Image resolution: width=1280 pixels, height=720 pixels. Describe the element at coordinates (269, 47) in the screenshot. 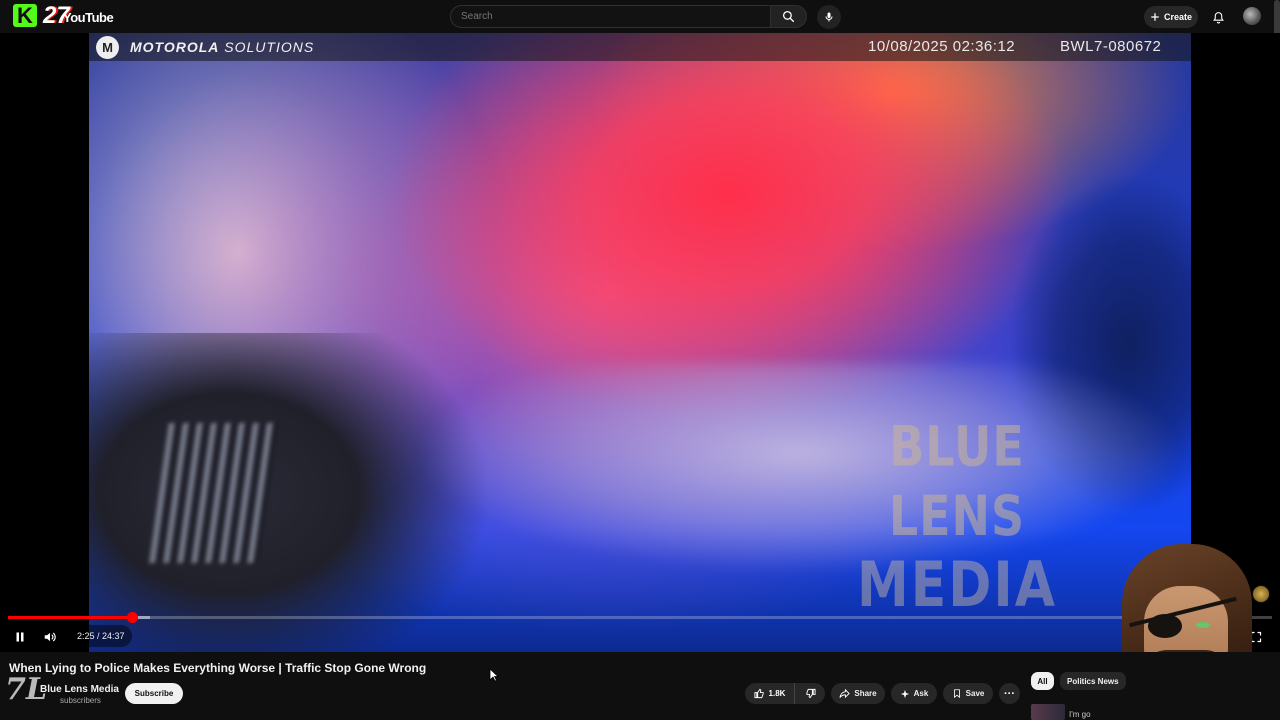

I see `bodycam-brand-rest: SOLUTIONS` at that location.